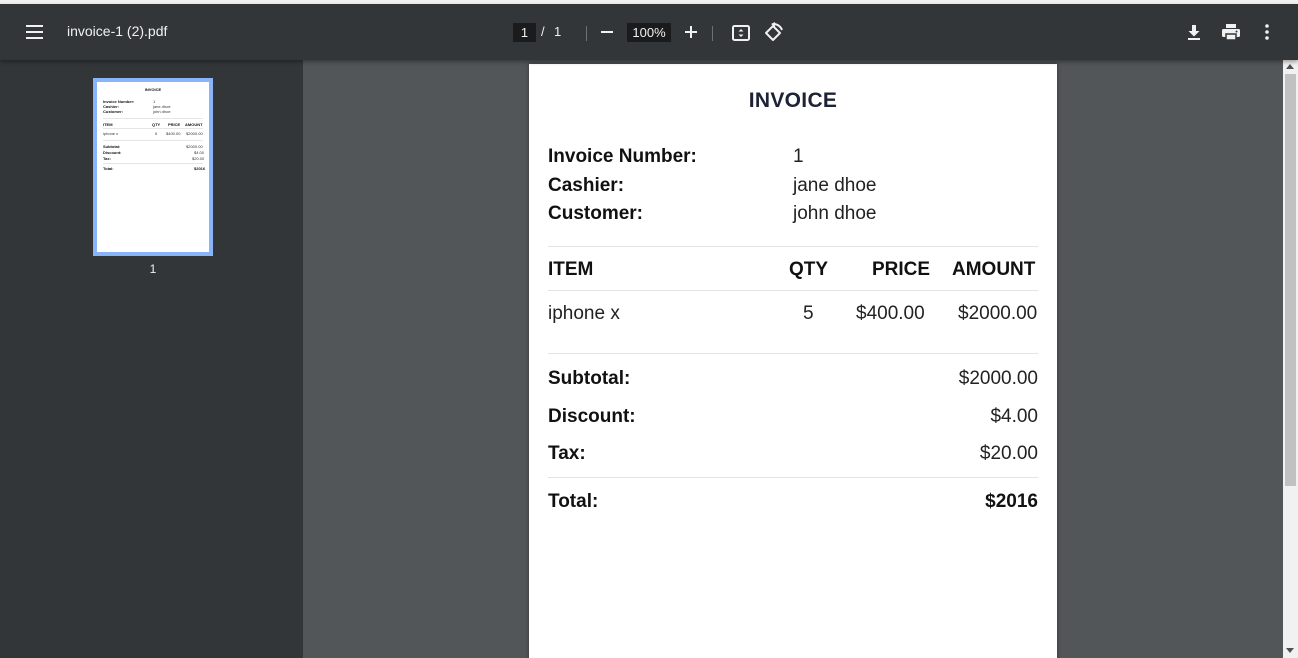 This screenshot has width=1298, height=658. I want to click on hamburger-menu-icon, so click(35, 32).